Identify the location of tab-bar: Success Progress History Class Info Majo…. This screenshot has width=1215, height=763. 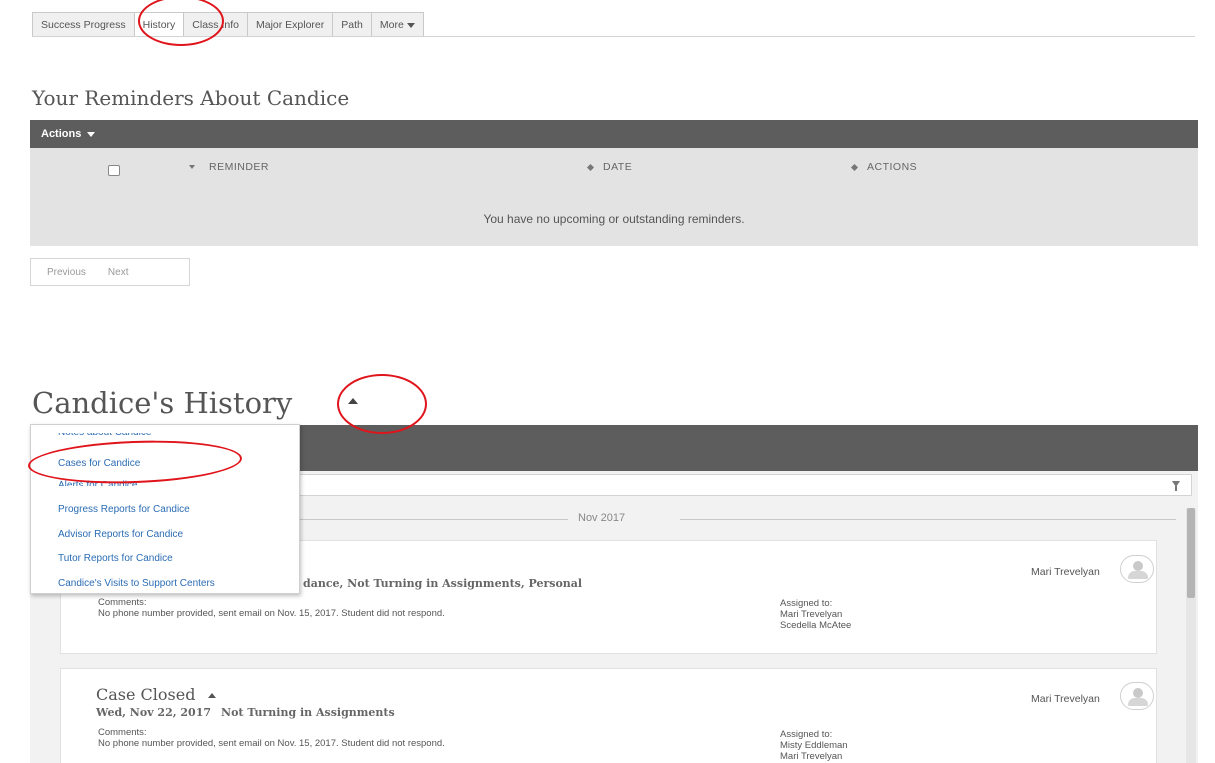
(228, 24).